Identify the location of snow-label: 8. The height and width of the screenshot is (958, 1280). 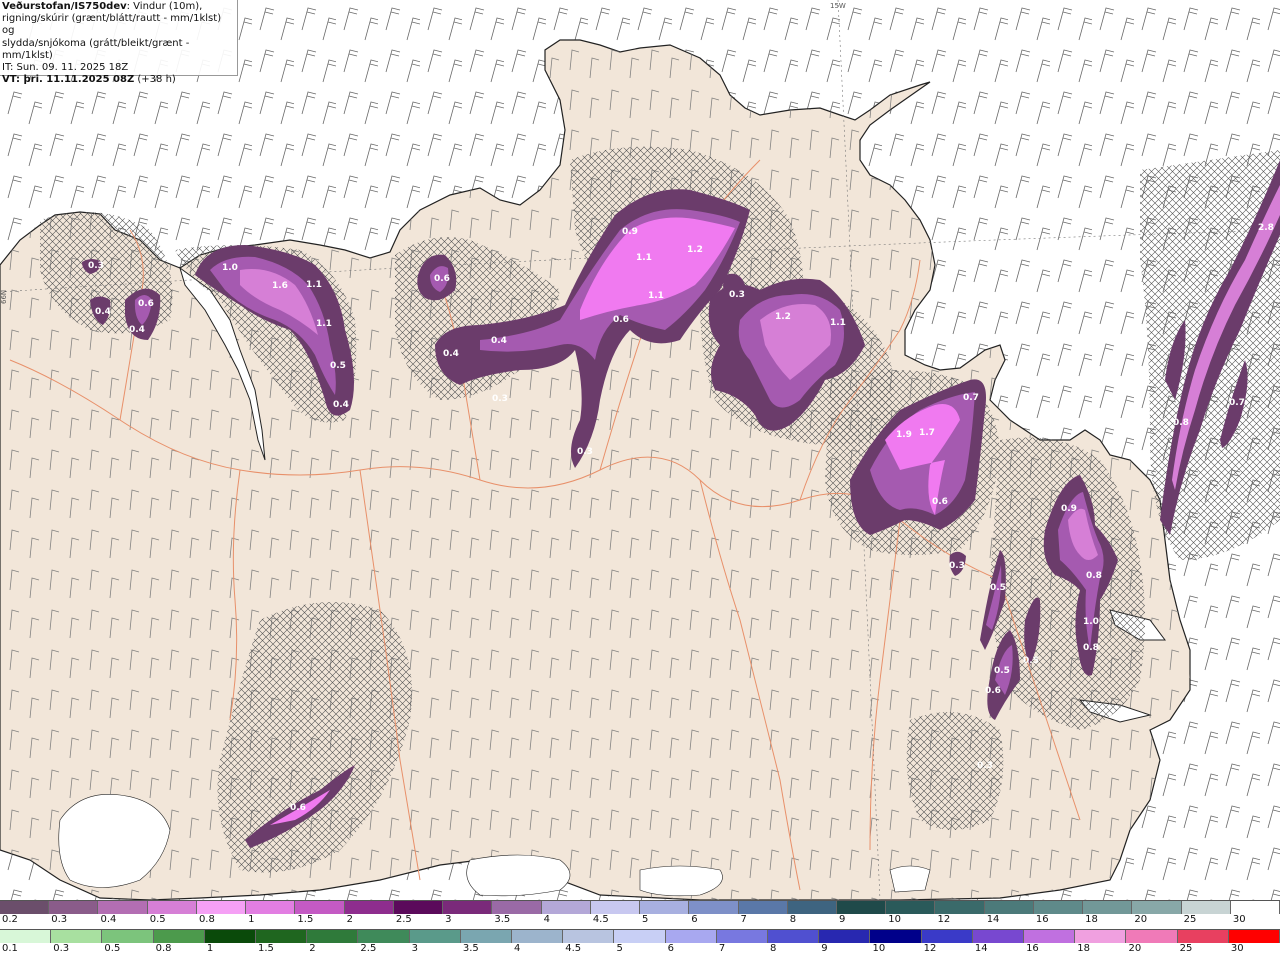
(793, 919).